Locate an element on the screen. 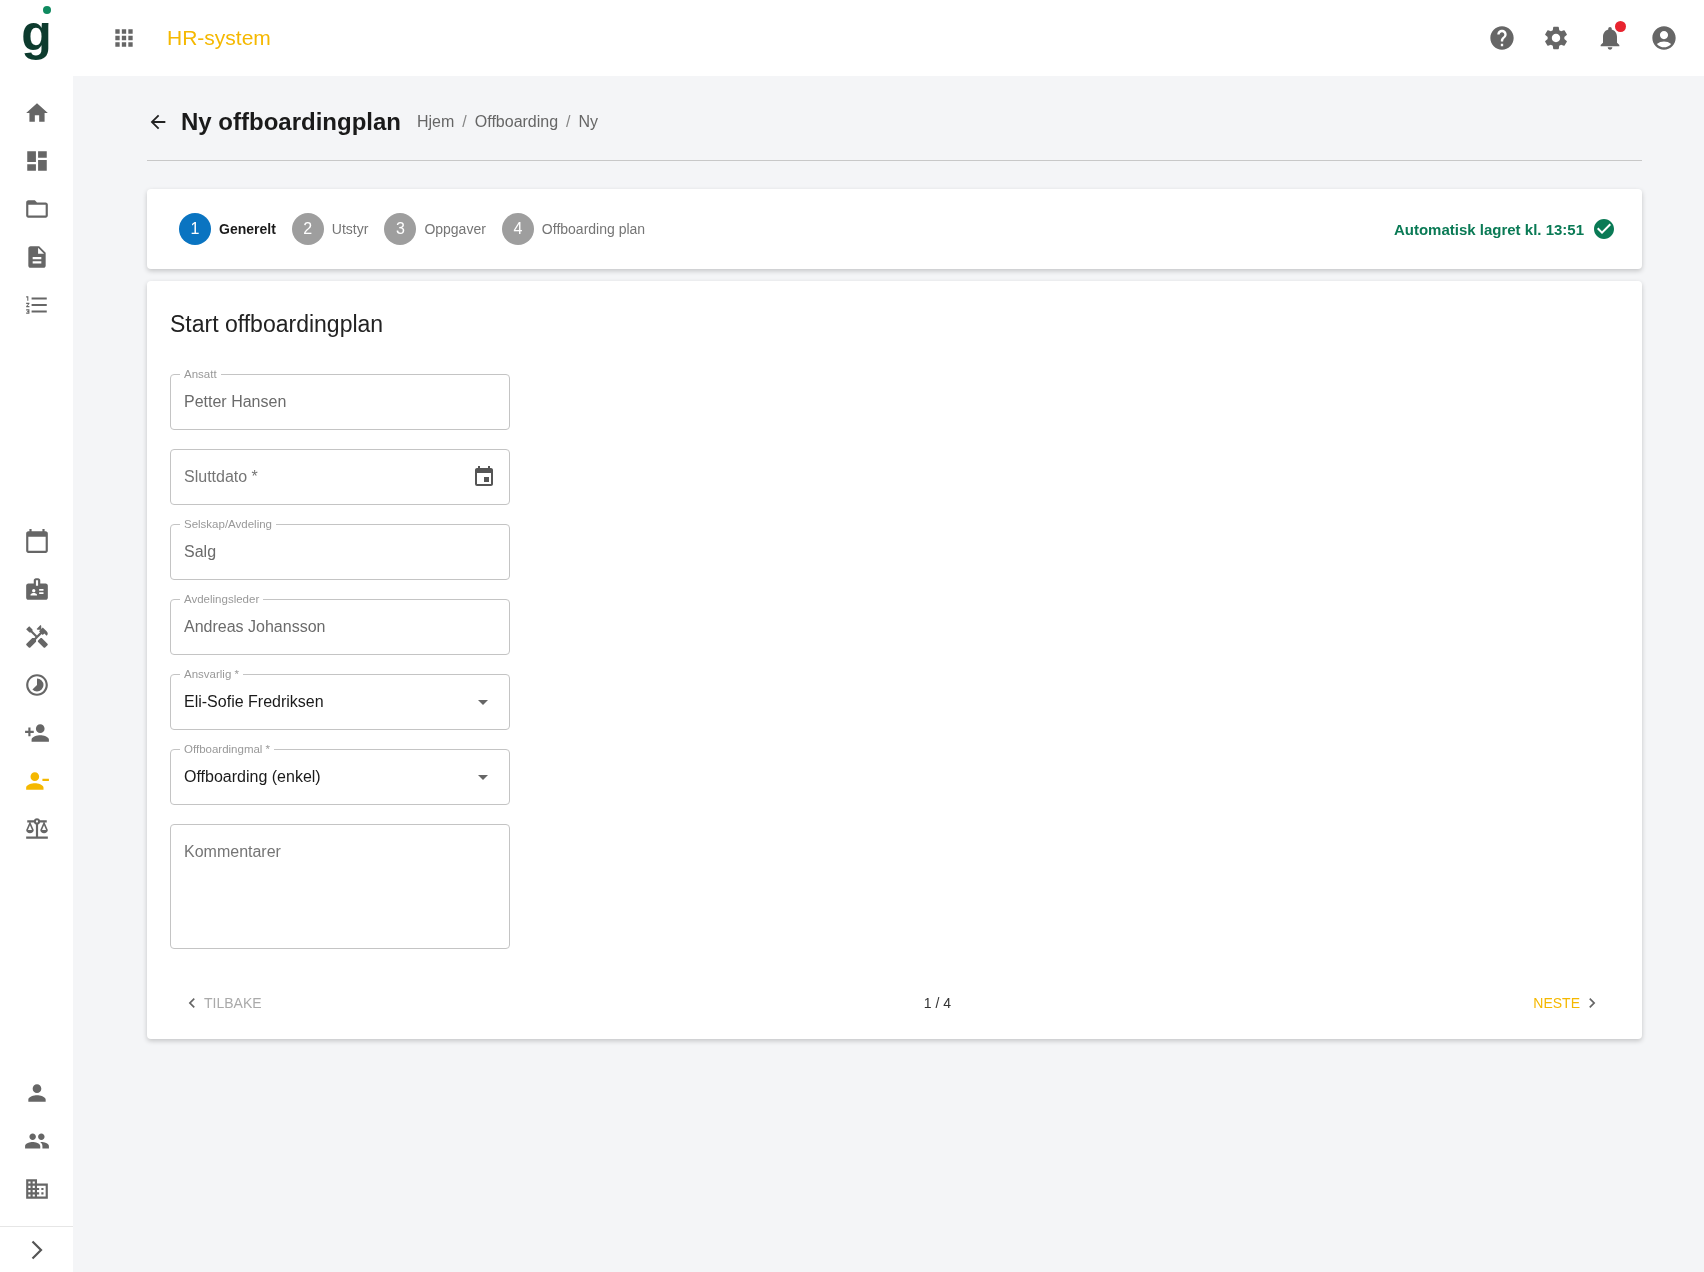  id-badge-icon is located at coordinates (36, 589).